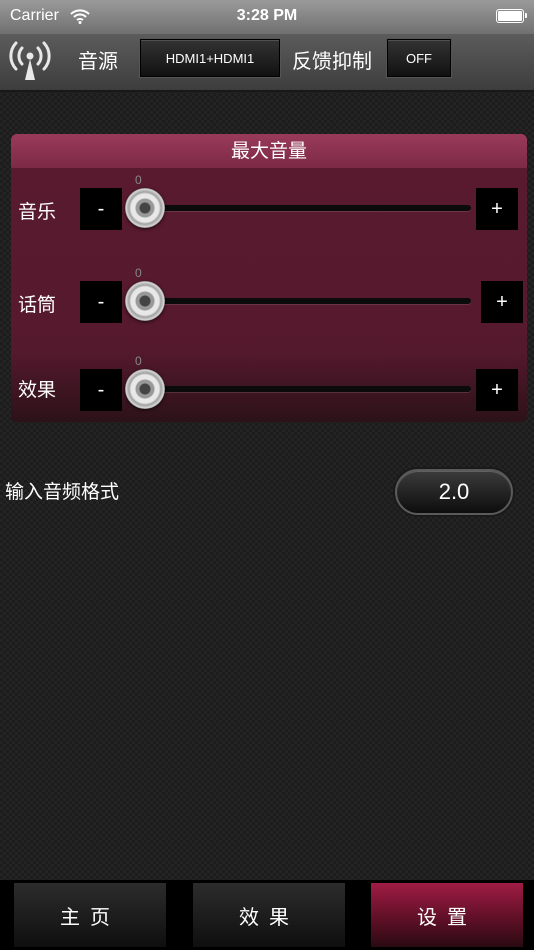 The height and width of the screenshot is (950, 534). I want to click on music-volume-row: 音乐 - 0 +, so click(269, 206).